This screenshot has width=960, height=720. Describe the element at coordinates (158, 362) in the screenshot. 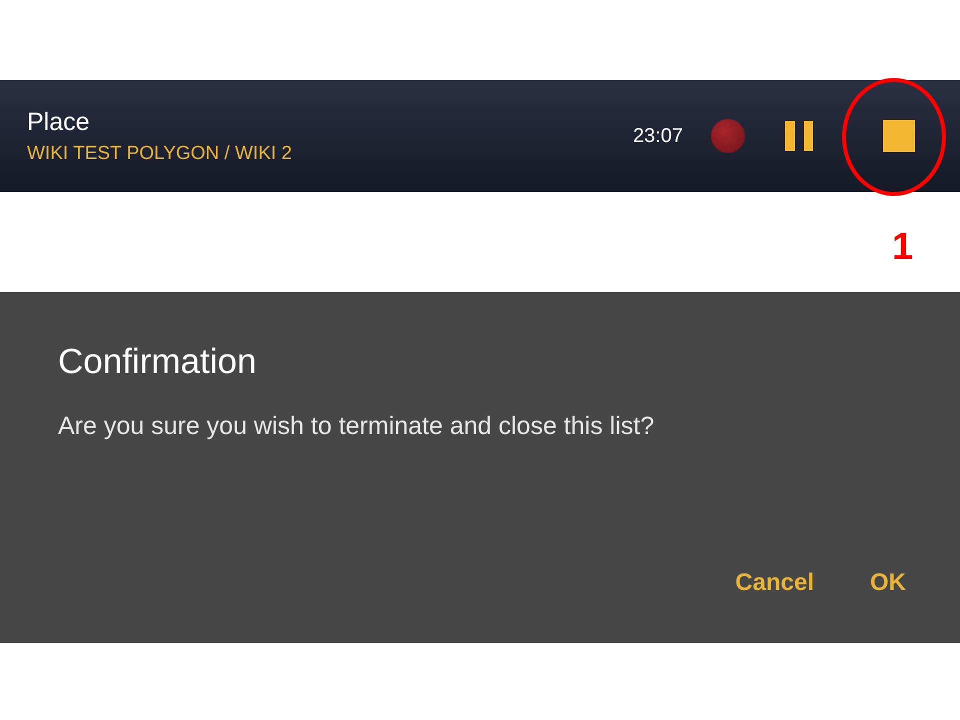

I see `dialog-title: Confirmation` at that location.